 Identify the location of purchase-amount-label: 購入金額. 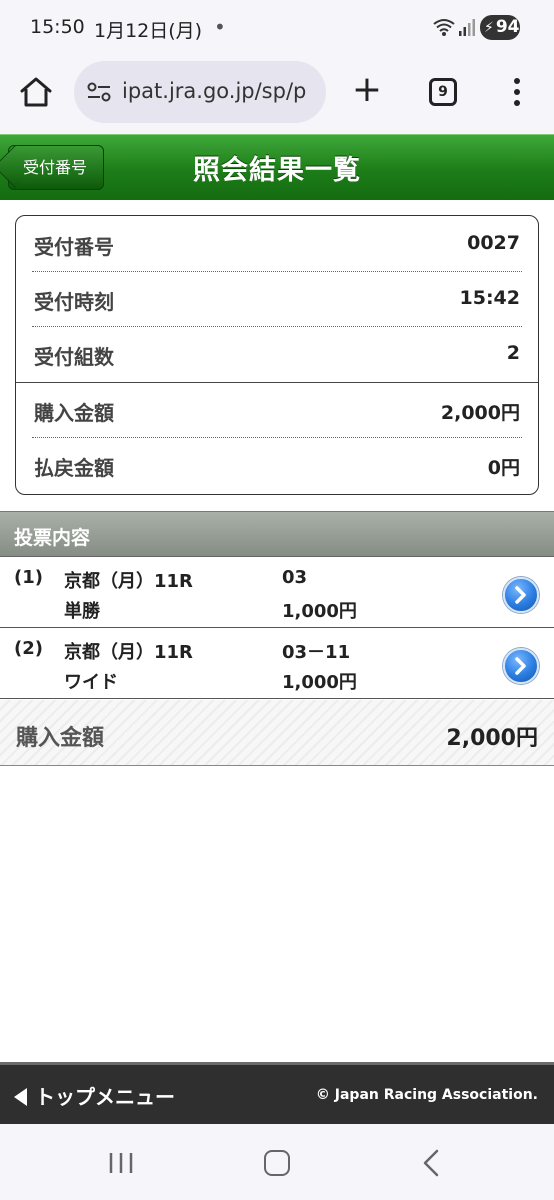
(74, 413).